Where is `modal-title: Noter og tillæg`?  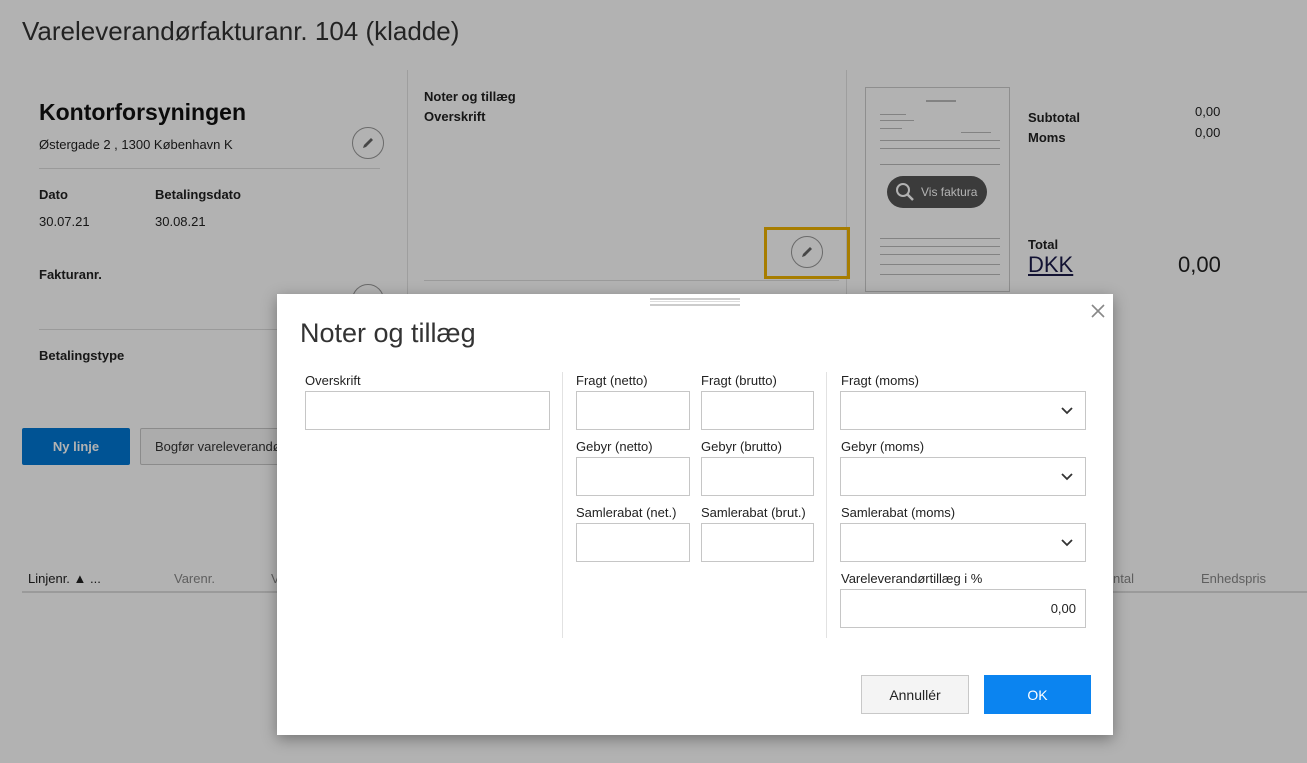 modal-title: Noter og tillæg is located at coordinates (388, 333).